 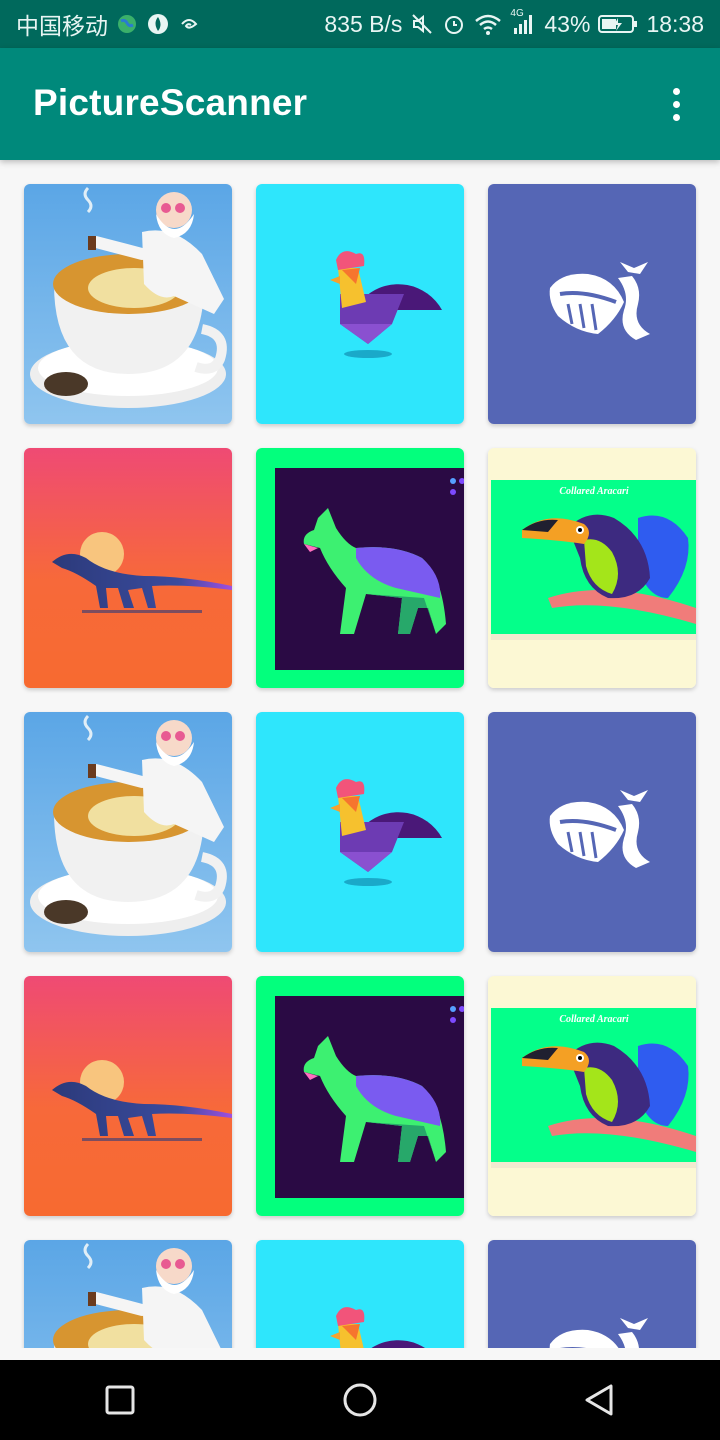 I want to click on app-notification-icon, so click(x=158, y=24).